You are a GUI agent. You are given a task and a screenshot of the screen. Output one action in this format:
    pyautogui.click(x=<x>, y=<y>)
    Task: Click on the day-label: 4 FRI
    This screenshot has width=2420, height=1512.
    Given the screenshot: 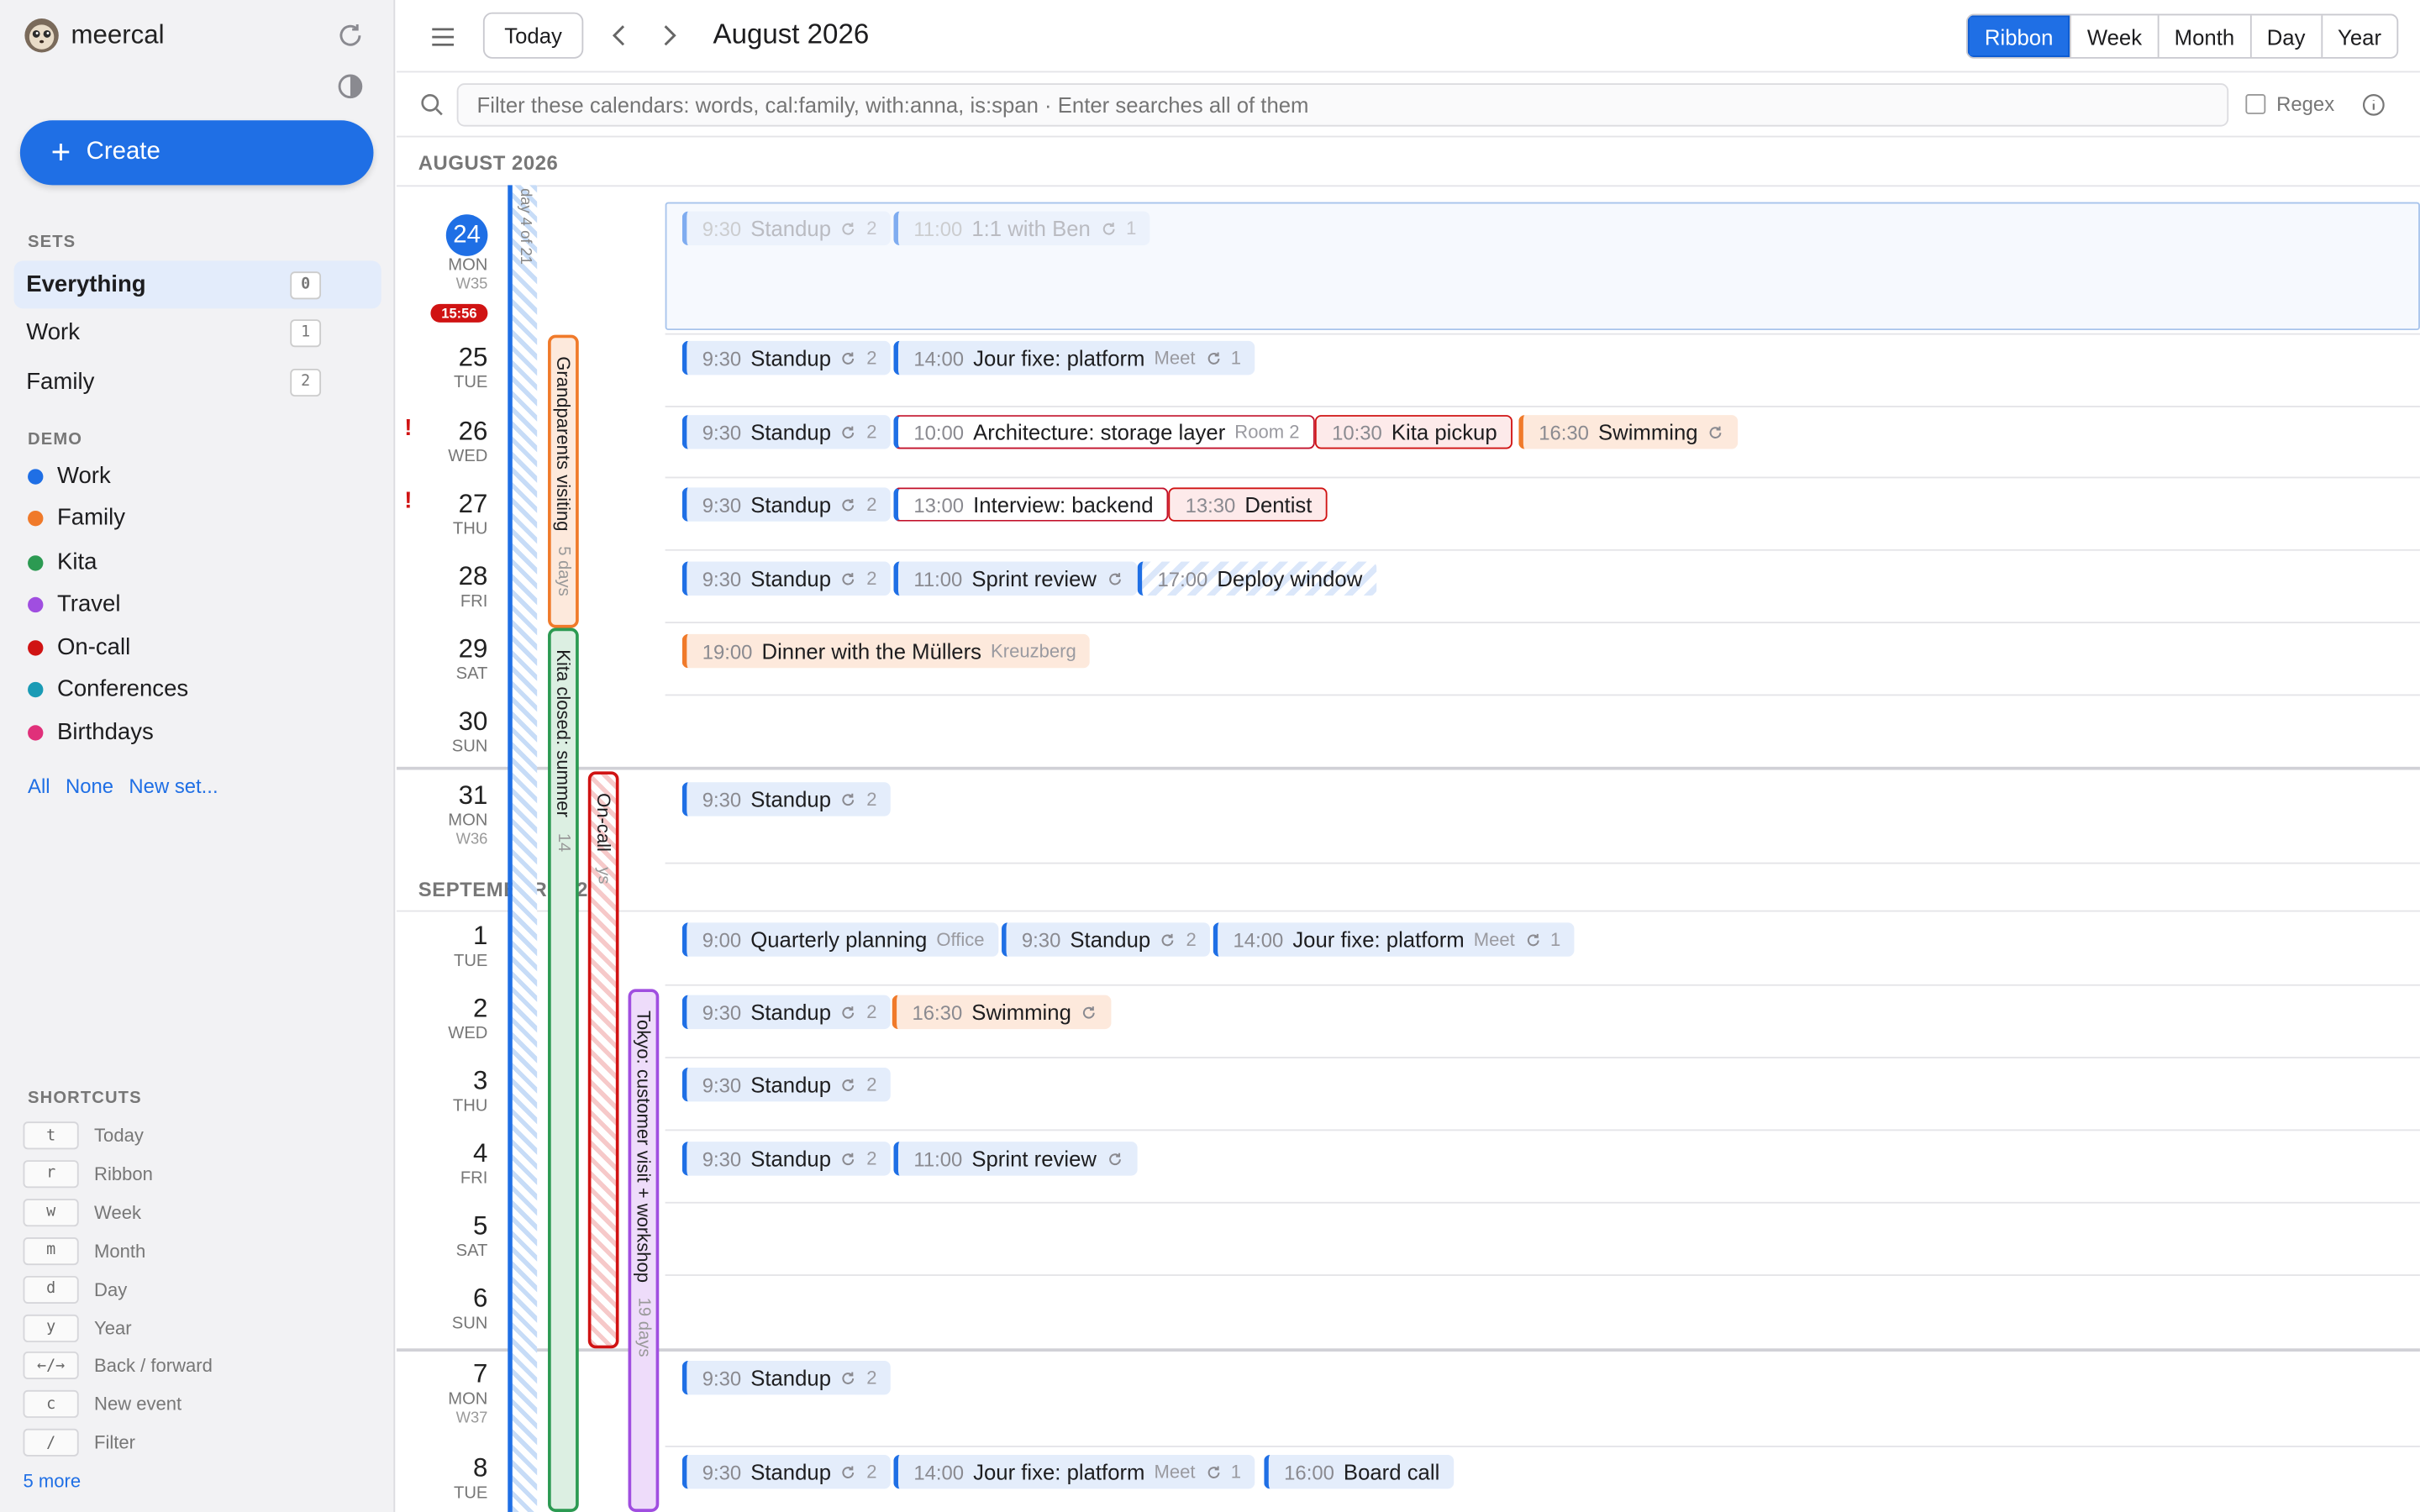 What is the action you would take?
    pyautogui.click(x=442, y=1163)
    